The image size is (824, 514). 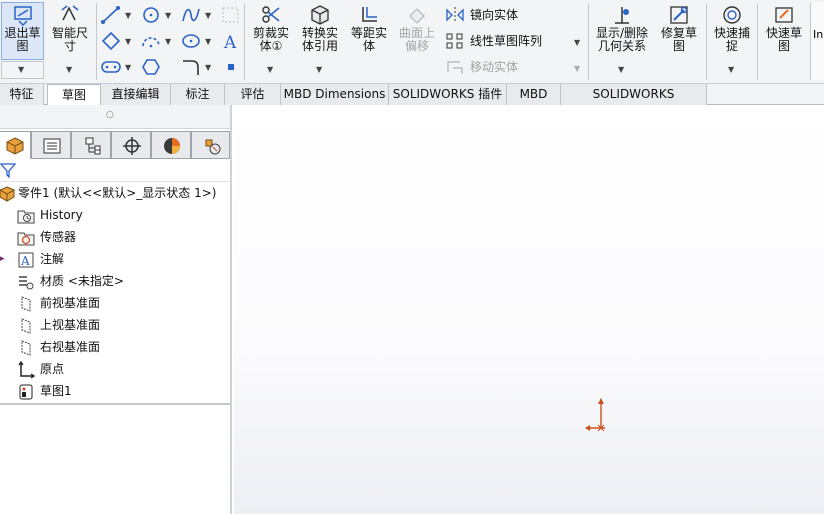 What do you see at coordinates (678, 39) in the screenshot?
I see `repair-sketch-label: 修复草 图` at bounding box center [678, 39].